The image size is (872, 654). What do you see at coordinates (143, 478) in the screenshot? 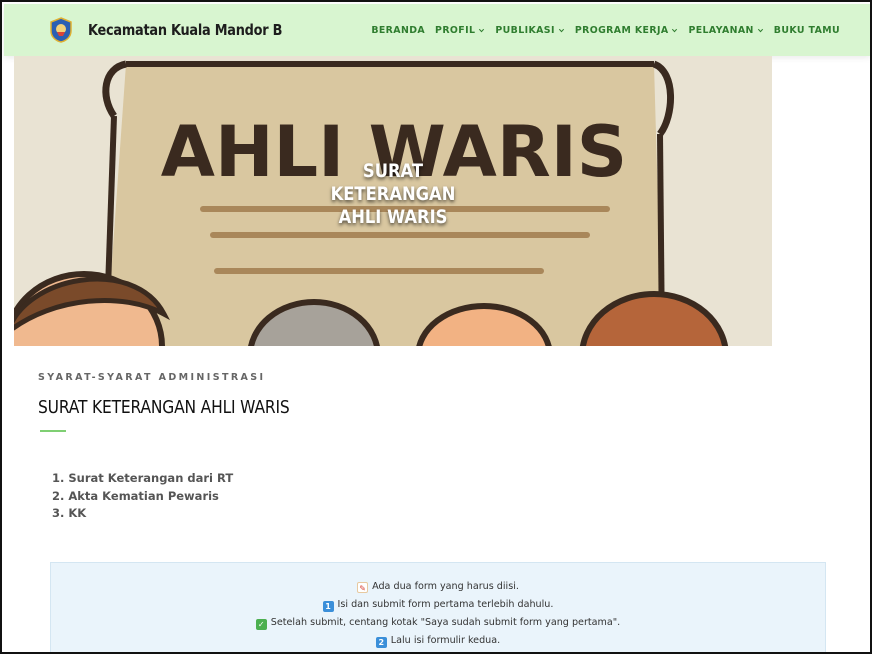
I see `list-item: 1. Surat Keterangan dari RT` at bounding box center [143, 478].